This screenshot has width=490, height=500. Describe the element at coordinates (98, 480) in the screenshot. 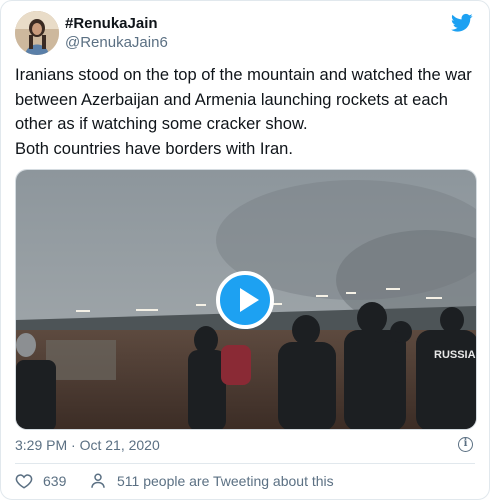

I see `people-icon` at that location.